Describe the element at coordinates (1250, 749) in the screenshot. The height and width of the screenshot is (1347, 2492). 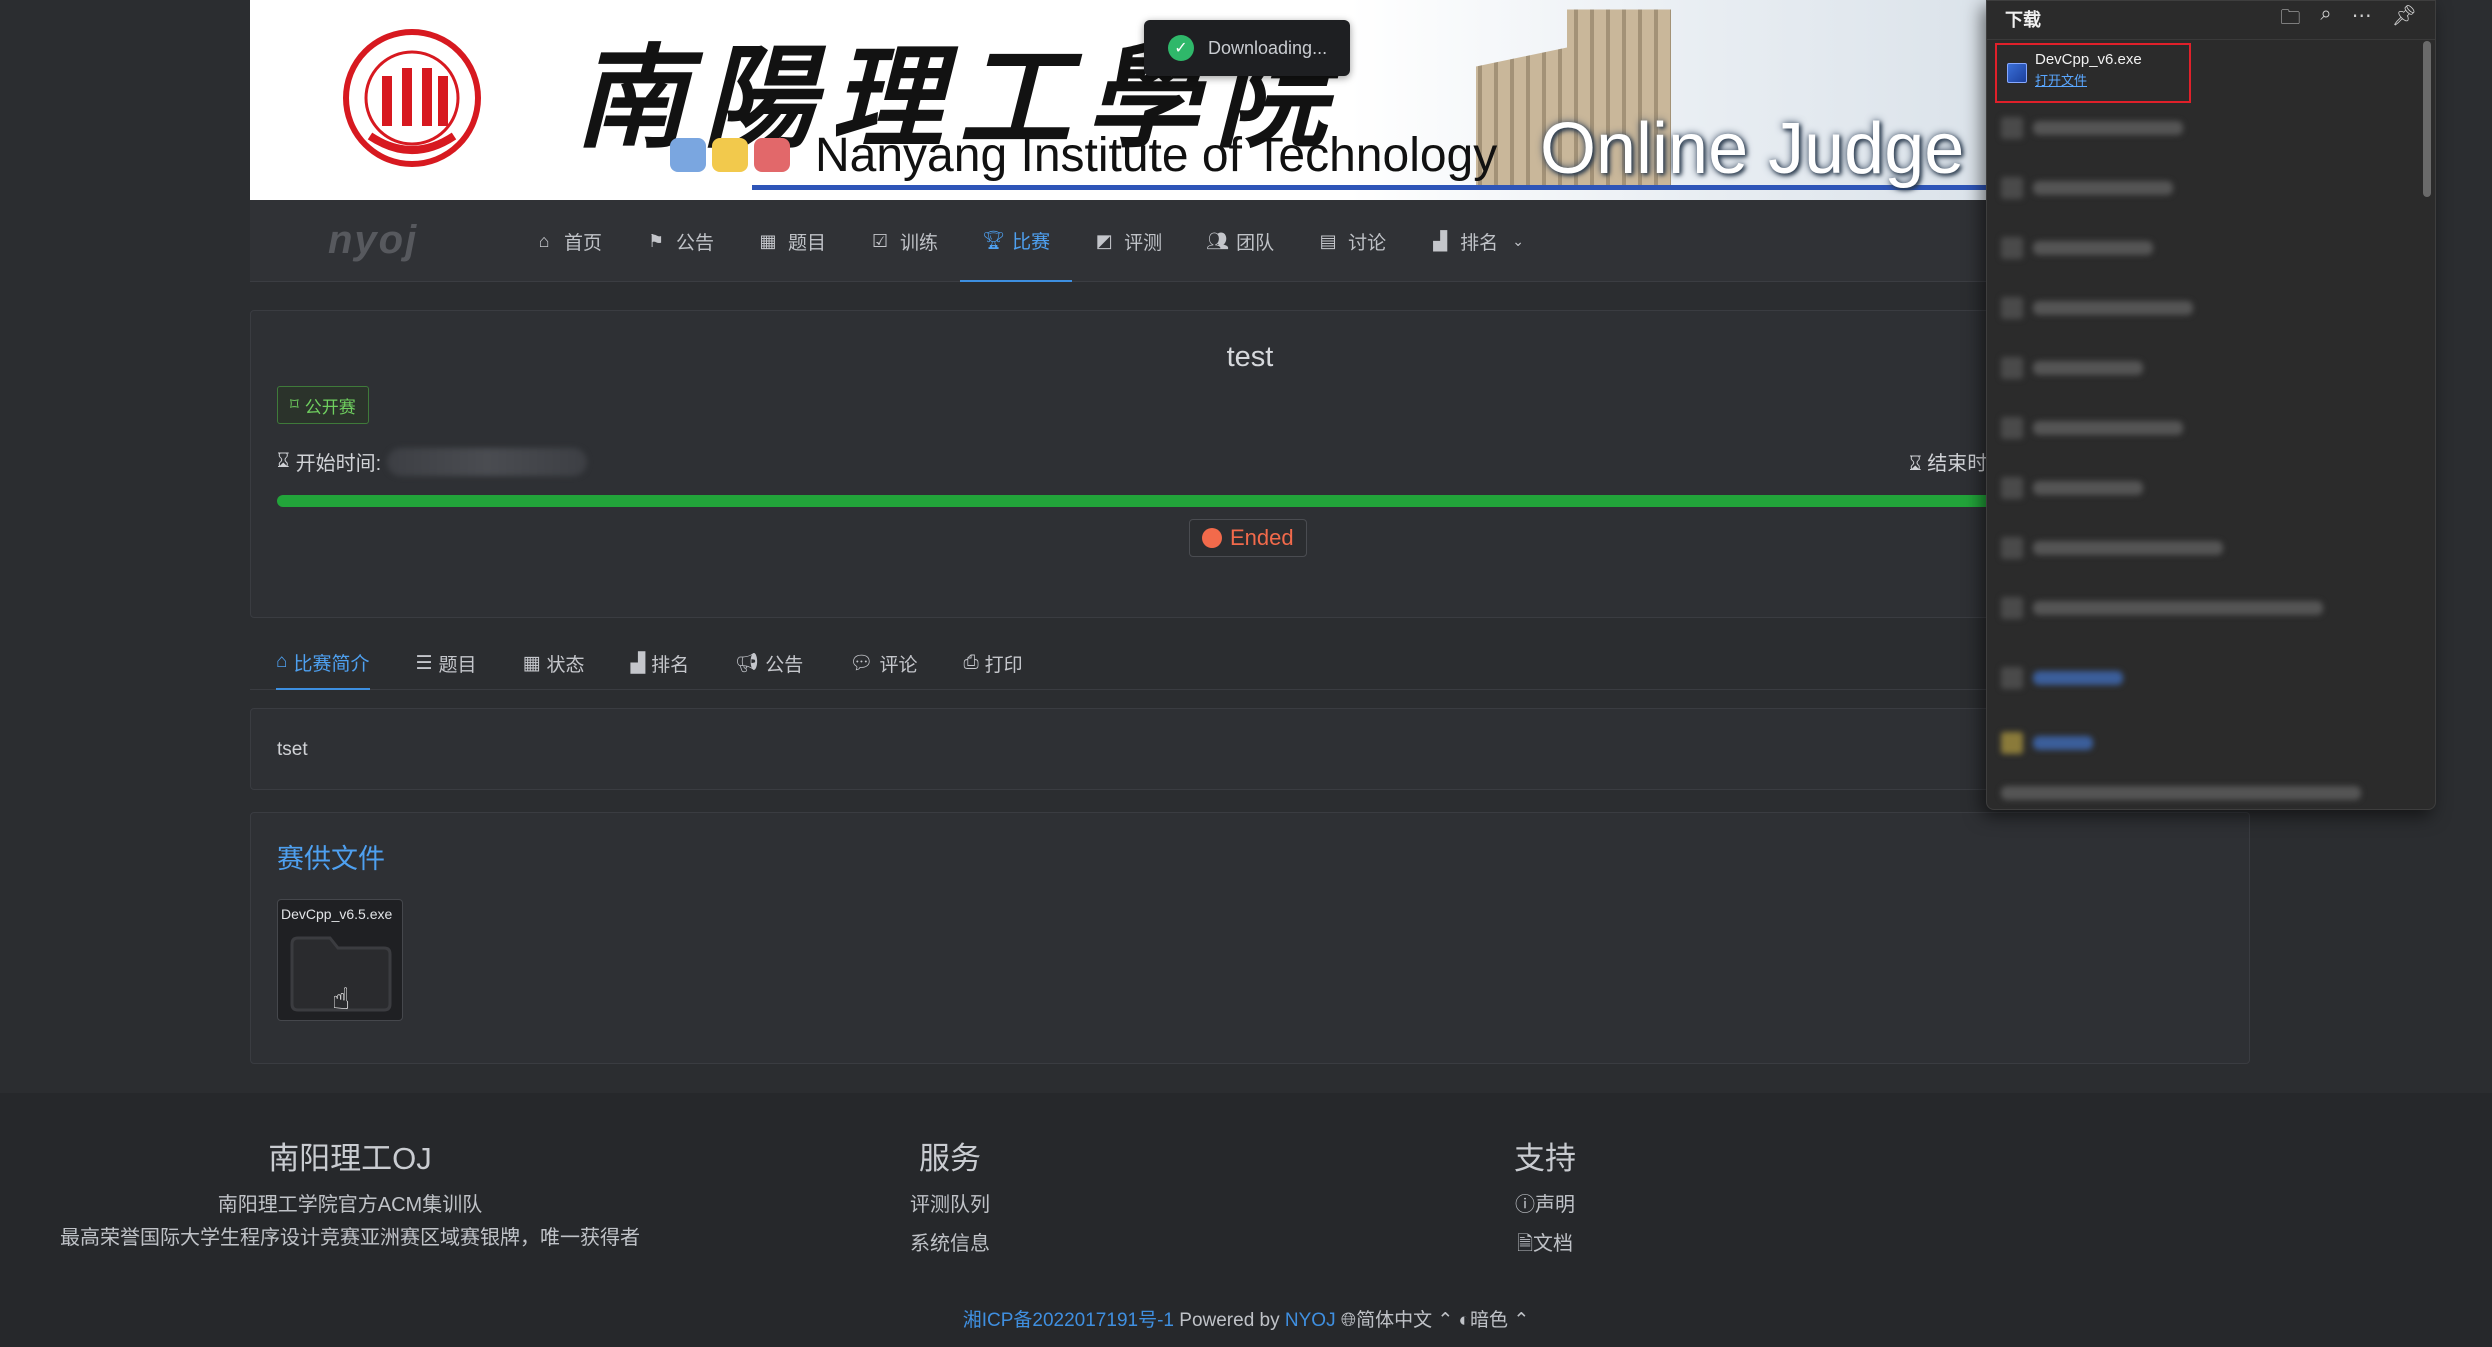
I see `contest-intro-panel: tset` at that location.